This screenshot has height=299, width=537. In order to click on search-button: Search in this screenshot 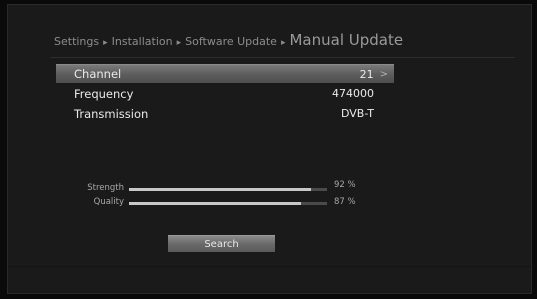, I will do `click(221, 243)`.